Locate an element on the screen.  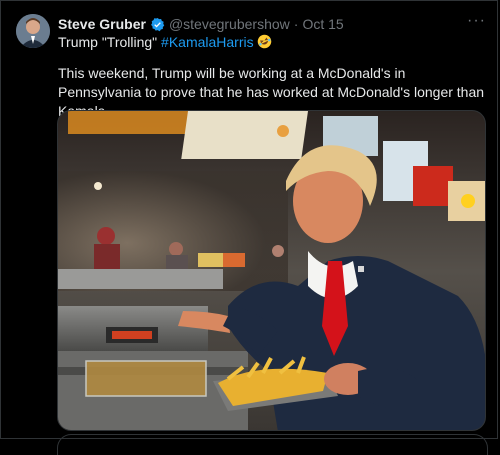
post-first-line: Trump "Trolling" #KamalaHarris is located at coordinates (165, 42).